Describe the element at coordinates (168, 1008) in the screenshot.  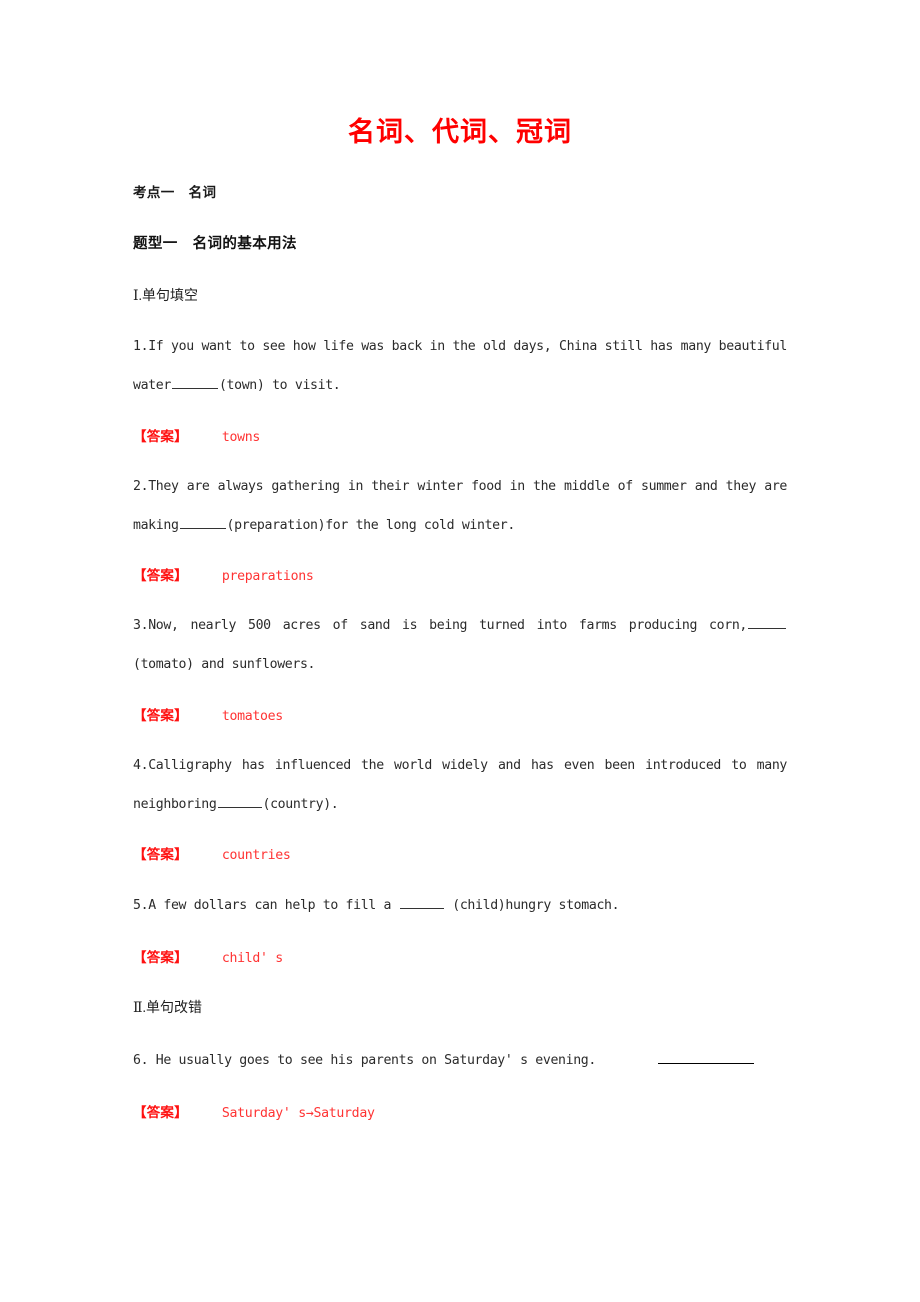
I see `subheading-error-correction: Ⅱ.单句改错` at that location.